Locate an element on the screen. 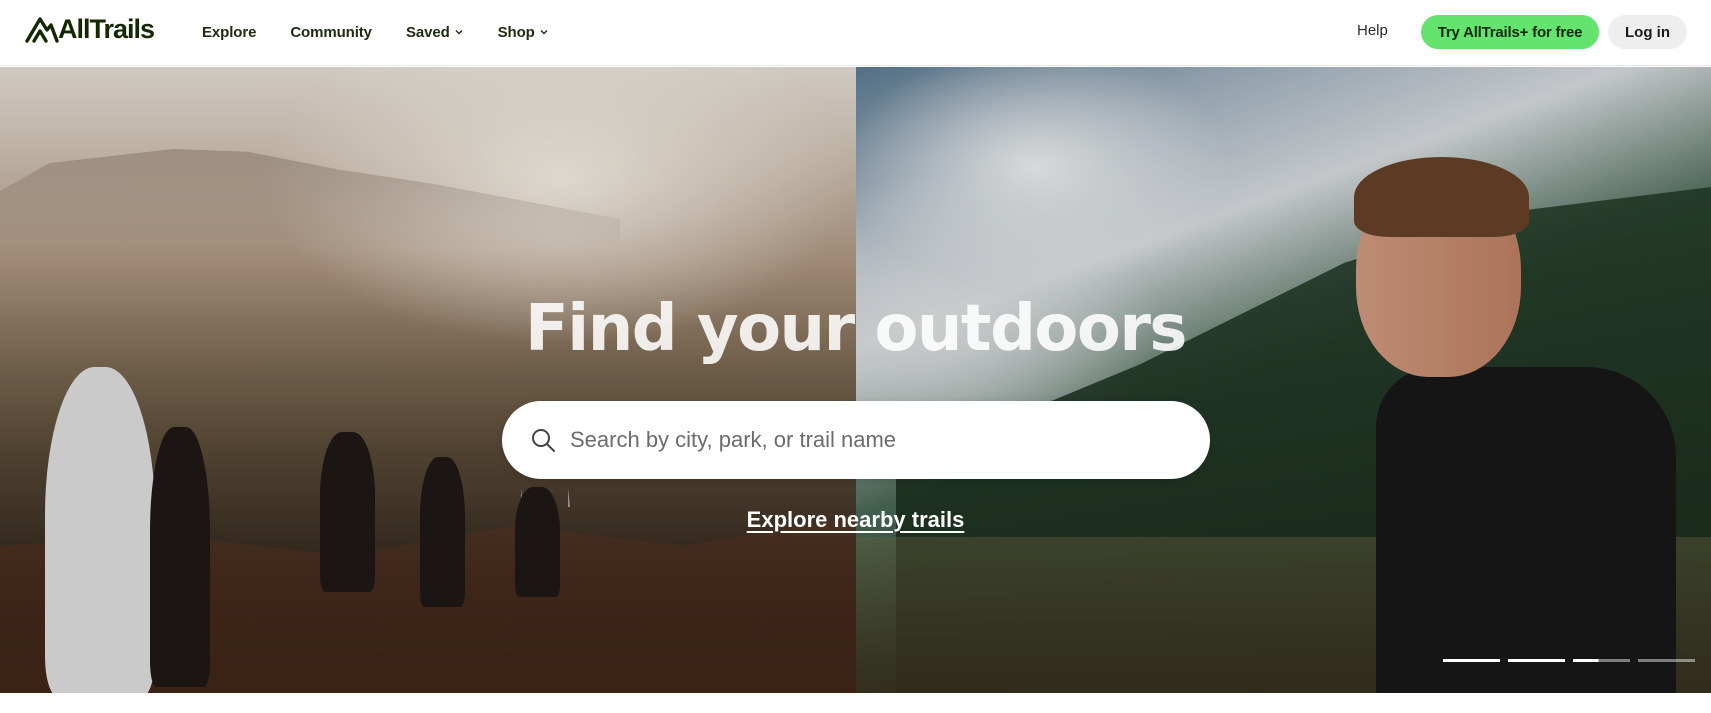 The image size is (1711, 713). primary-nav: Explore Community Saved Shop is located at coordinates (392, 32).